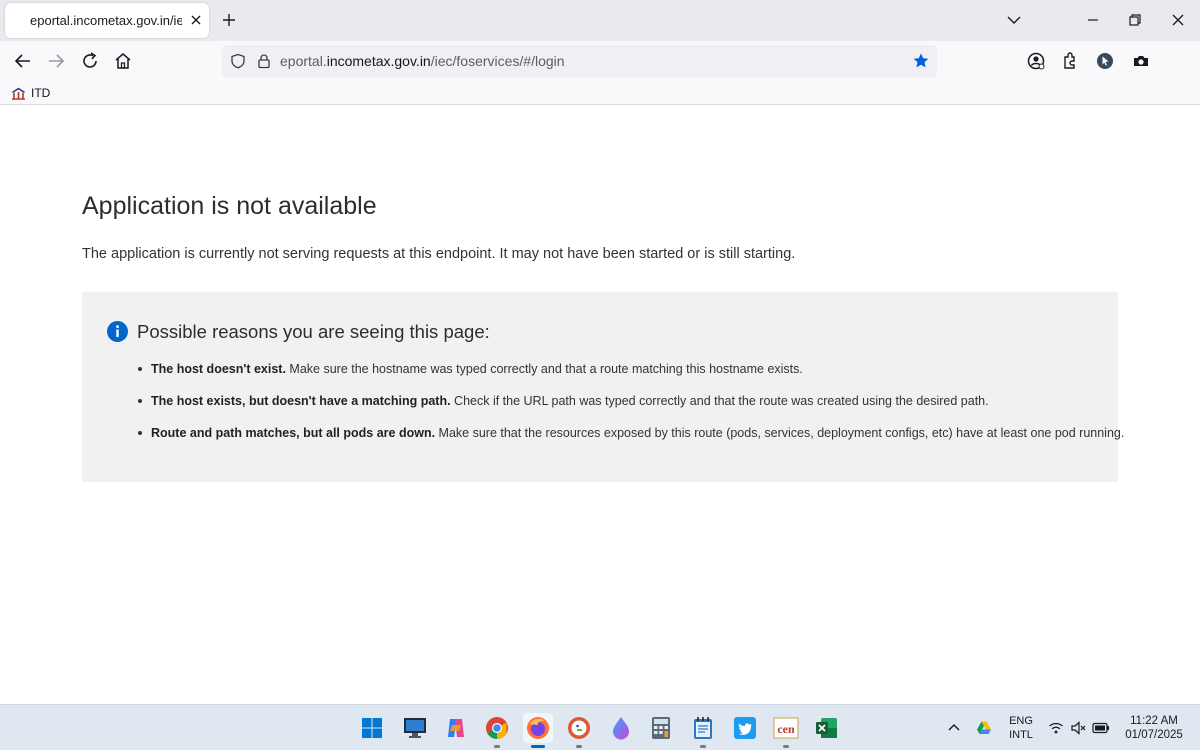 The image size is (1200, 750). What do you see at coordinates (497, 61) in the screenshot?
I see `url-path: /iec/foservices/#/login` at bounding box center [497, 61].